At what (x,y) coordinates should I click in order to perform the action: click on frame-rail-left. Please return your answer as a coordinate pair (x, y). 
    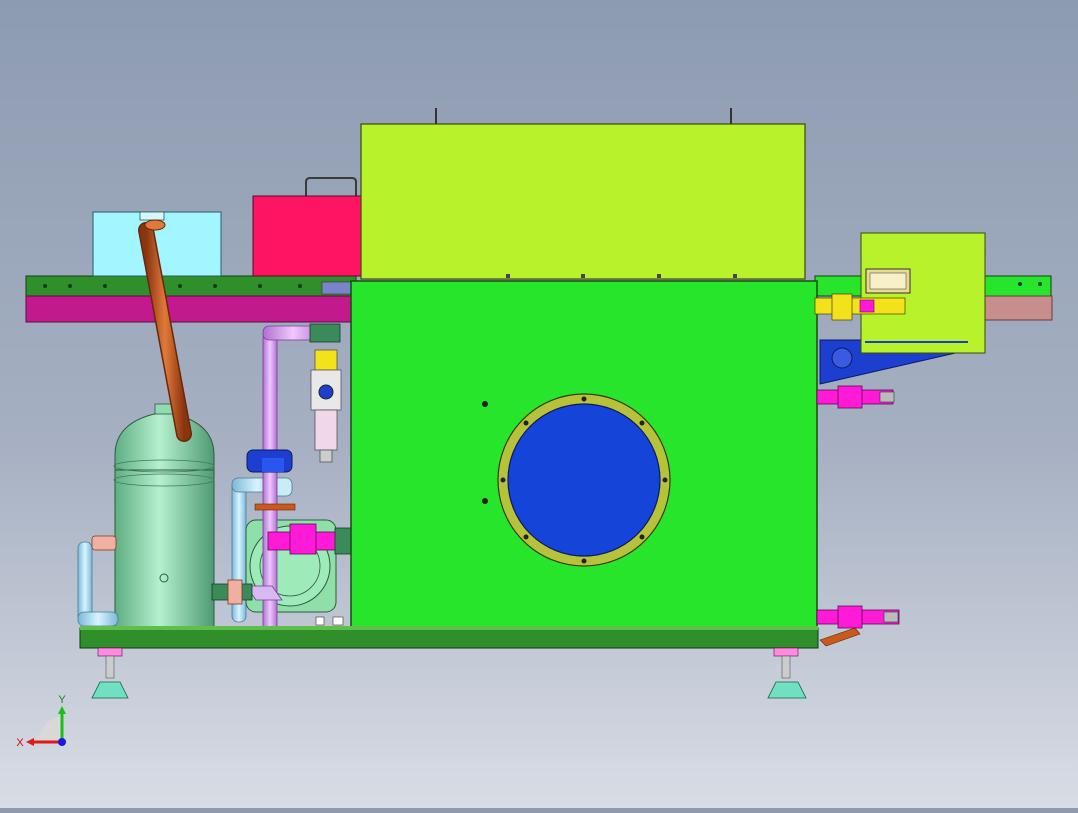
    Looking at the image, I should click on (191, 299).